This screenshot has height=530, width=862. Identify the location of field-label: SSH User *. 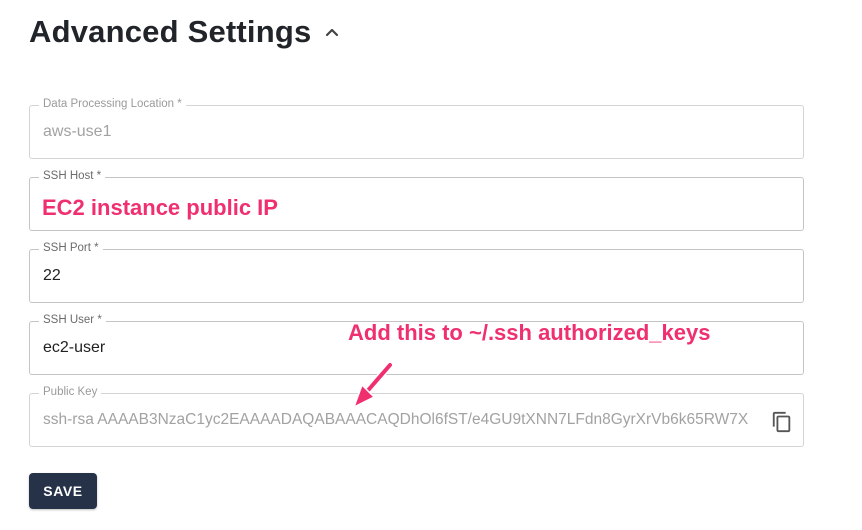
(72, 320).